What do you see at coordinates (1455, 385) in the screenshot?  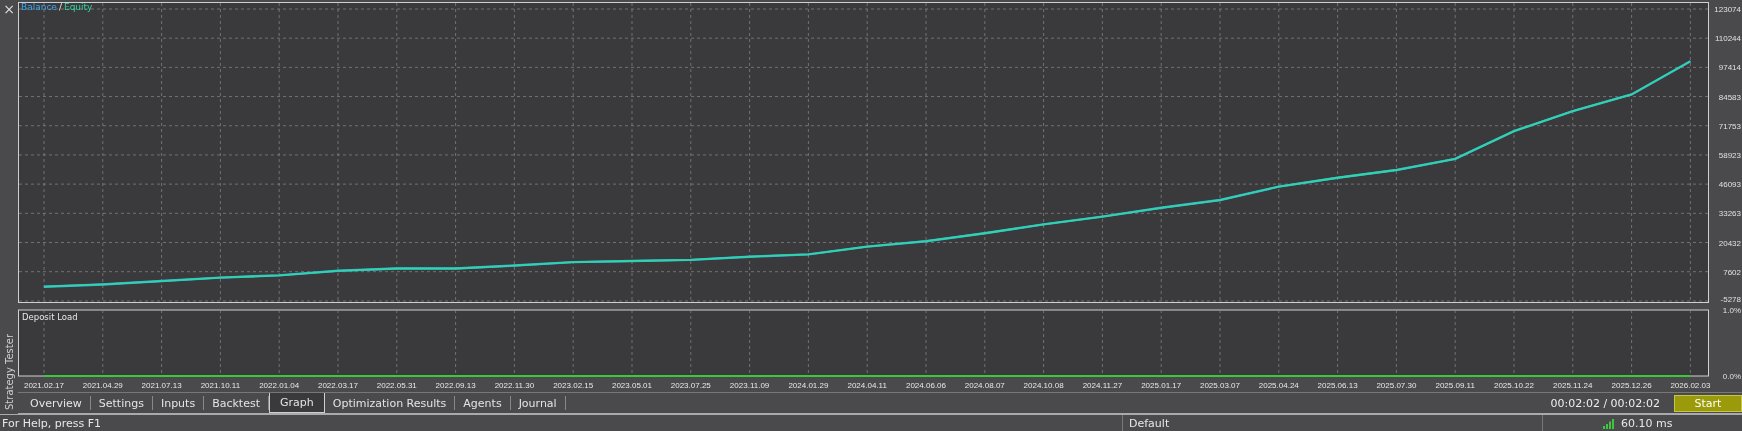 I see `x-axis-label: 2025.09.11` at bounding box center [1455, 385].